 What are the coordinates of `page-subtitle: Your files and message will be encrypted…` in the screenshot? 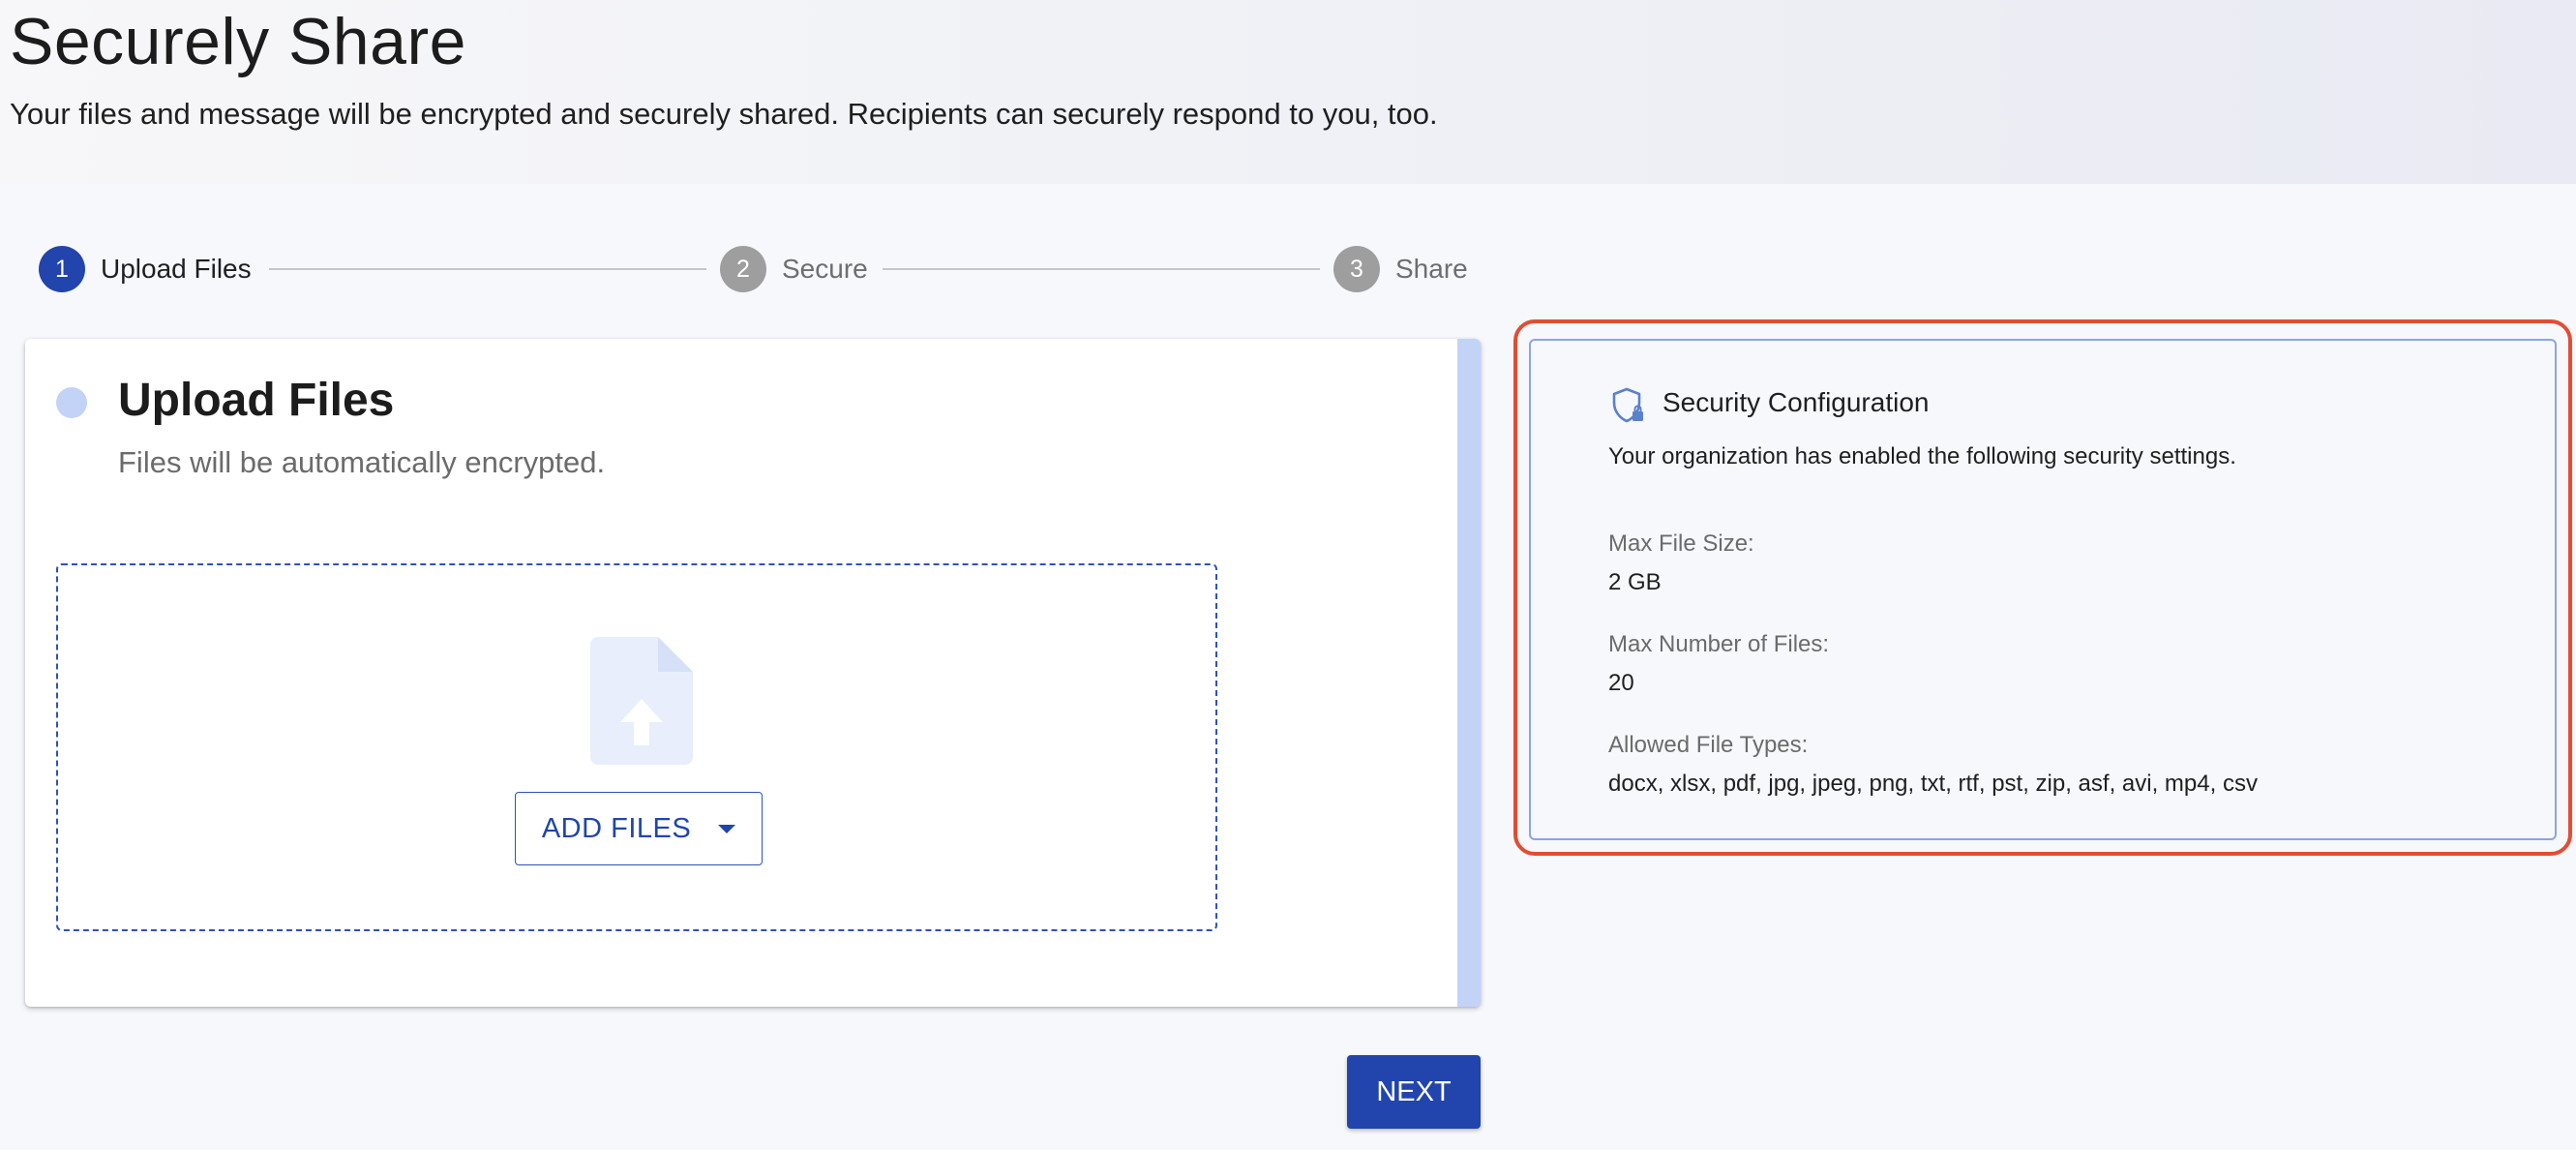 It's located at (724, 114).